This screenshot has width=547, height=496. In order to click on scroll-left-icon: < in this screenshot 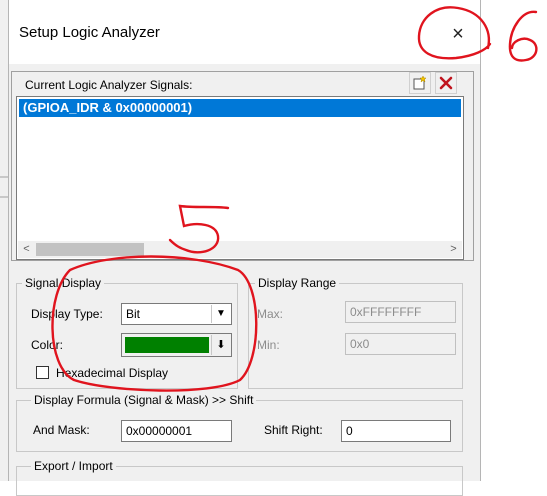, I will do `click(26, 249)`.